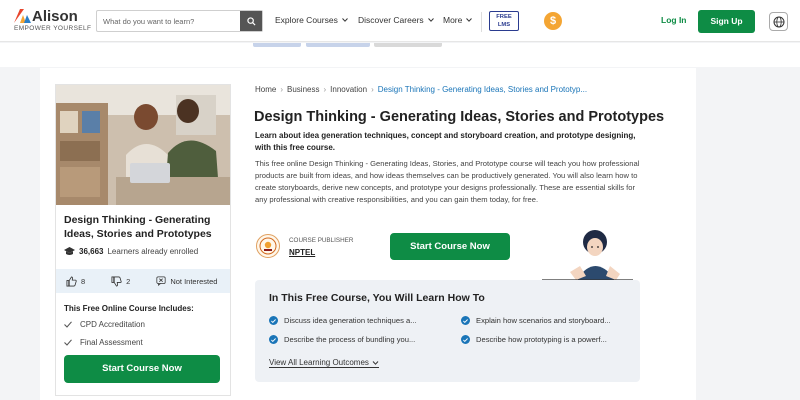 Image resolution: width=800 pixels, height=400 pixels. I want to click on search-box, so click(179, 21).